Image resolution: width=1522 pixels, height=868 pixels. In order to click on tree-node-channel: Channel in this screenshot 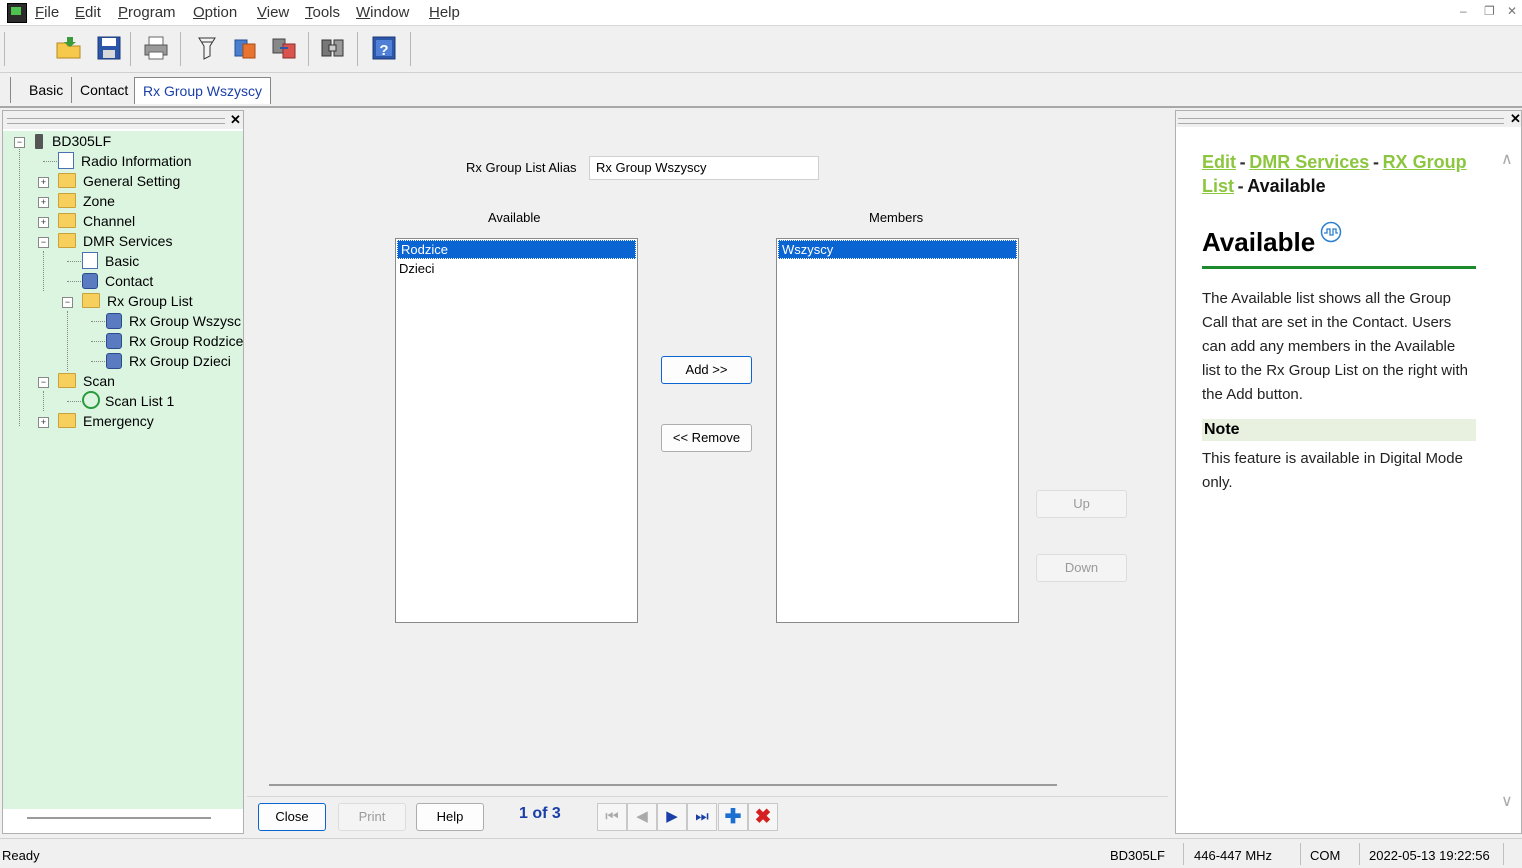, I will do `click(96, 221)`.